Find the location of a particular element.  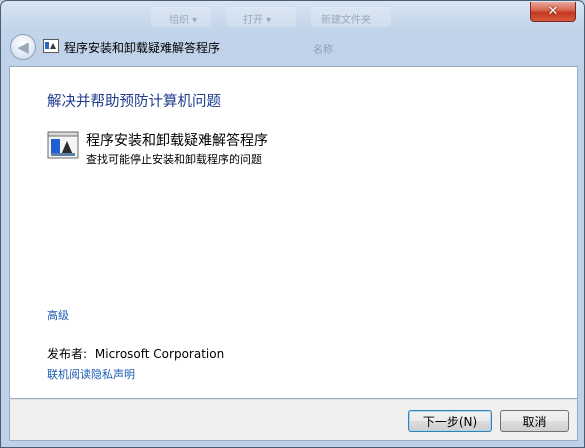

troubleshooter-icon is located at coordinates (63, 145).